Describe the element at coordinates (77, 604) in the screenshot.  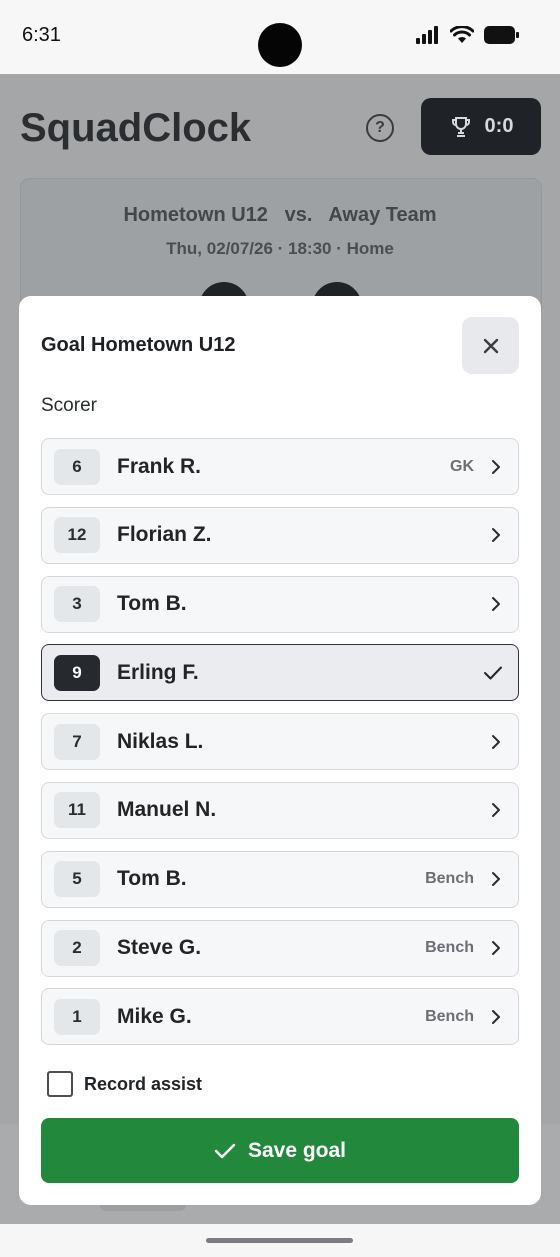
I see `player-number: 3` at that location.